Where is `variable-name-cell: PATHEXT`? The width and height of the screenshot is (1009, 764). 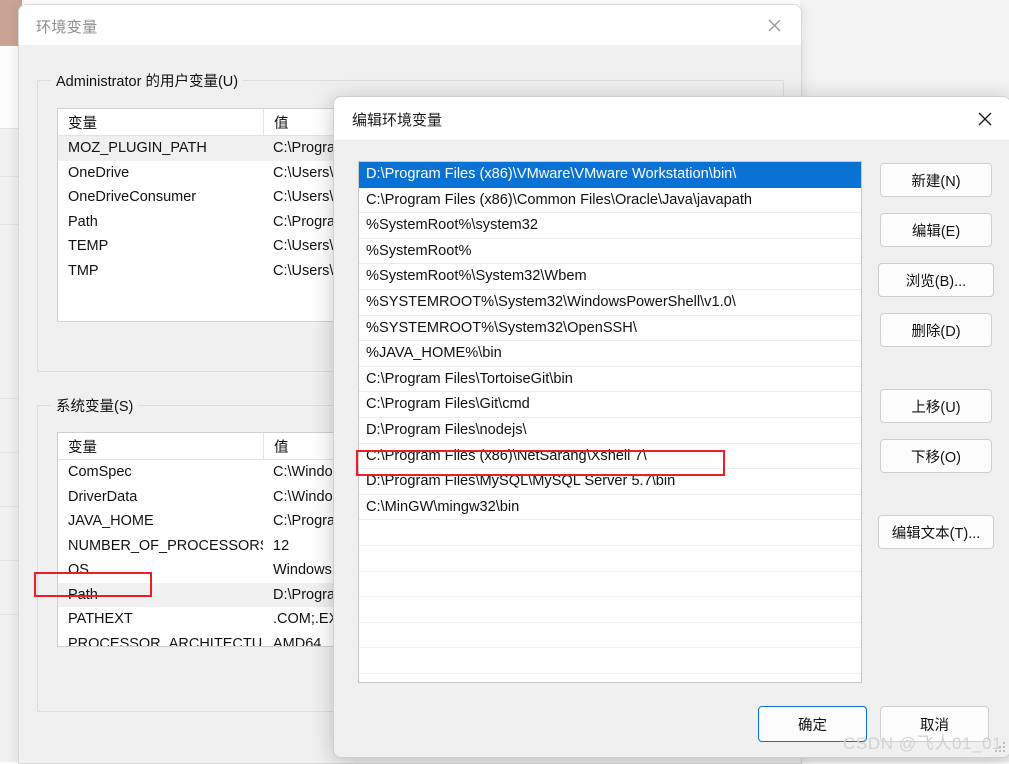
variable-name-cell: PATHEXT is located at coordinates (100, 619).